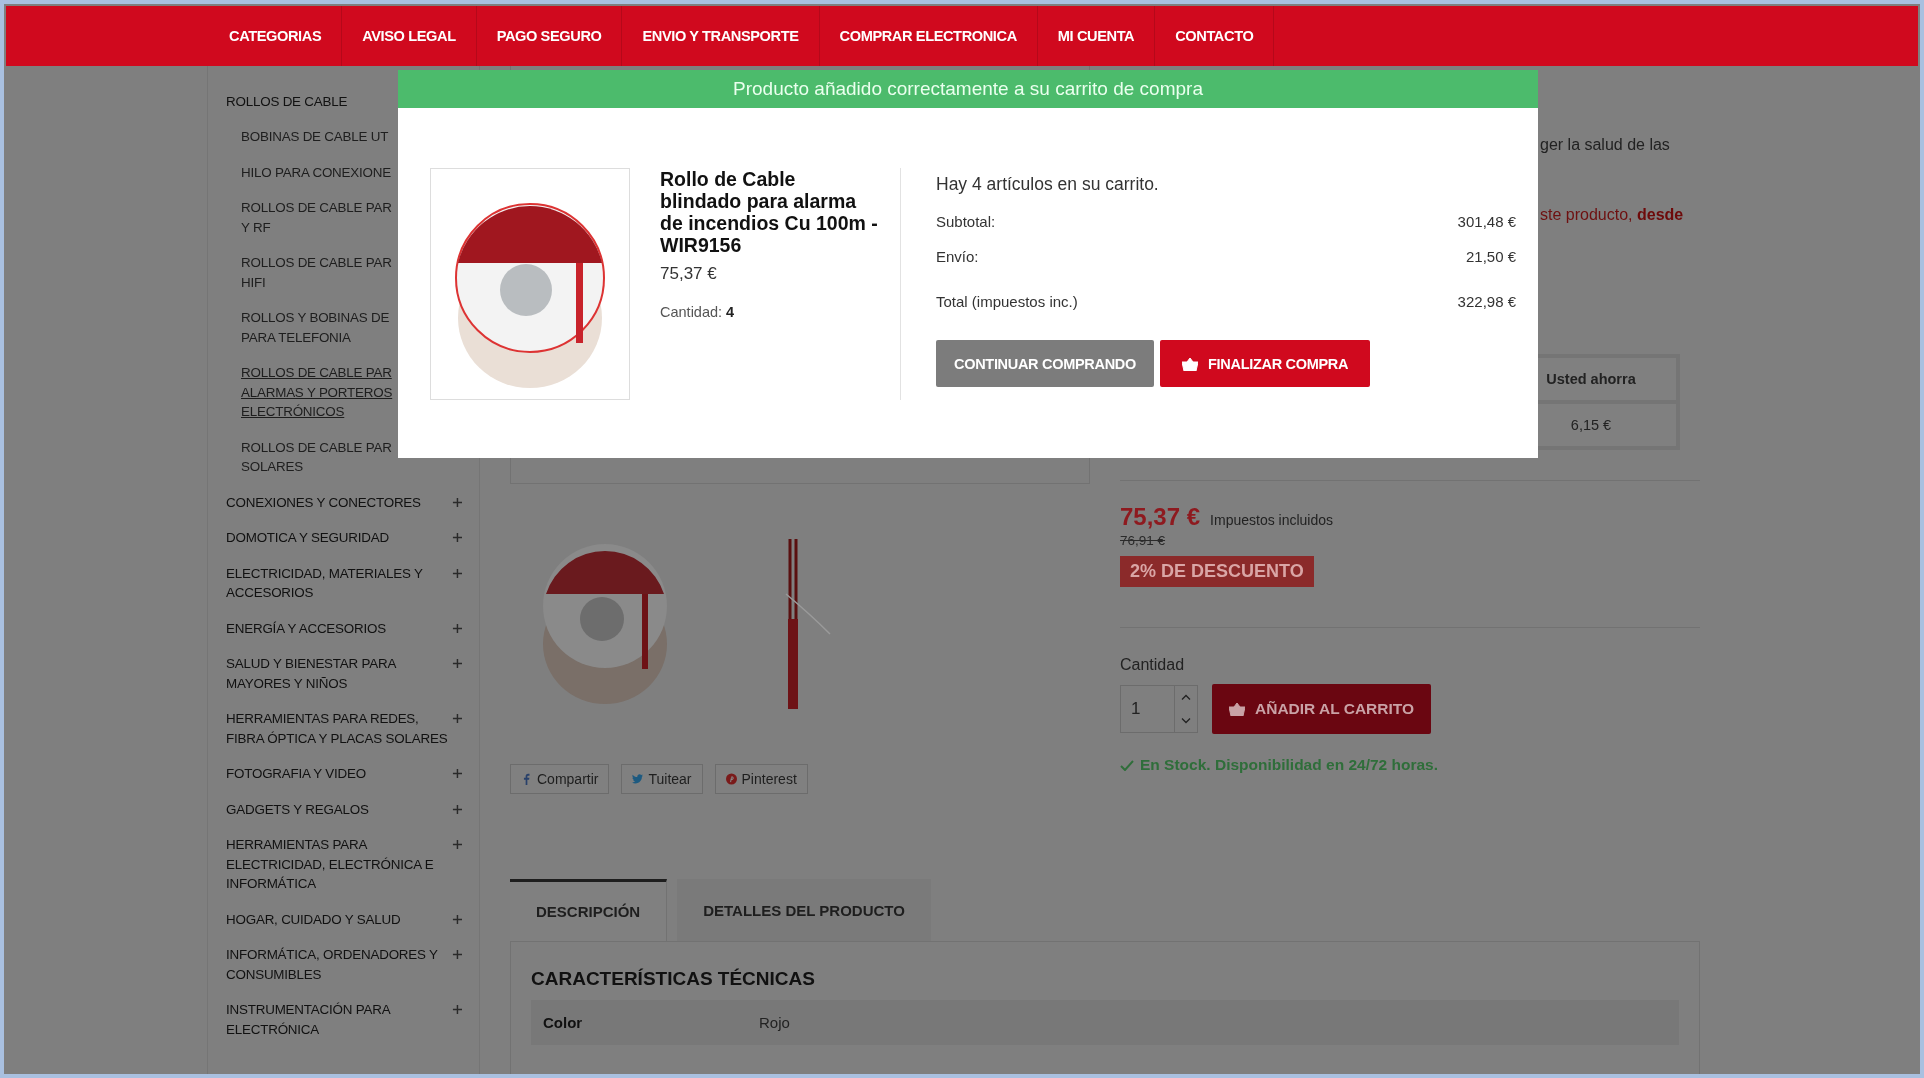  What do you see at coordinates (1096, 36) in the screenshot?
I see `nav-link: MI CUENTA` at bounding box center [1096, 36].